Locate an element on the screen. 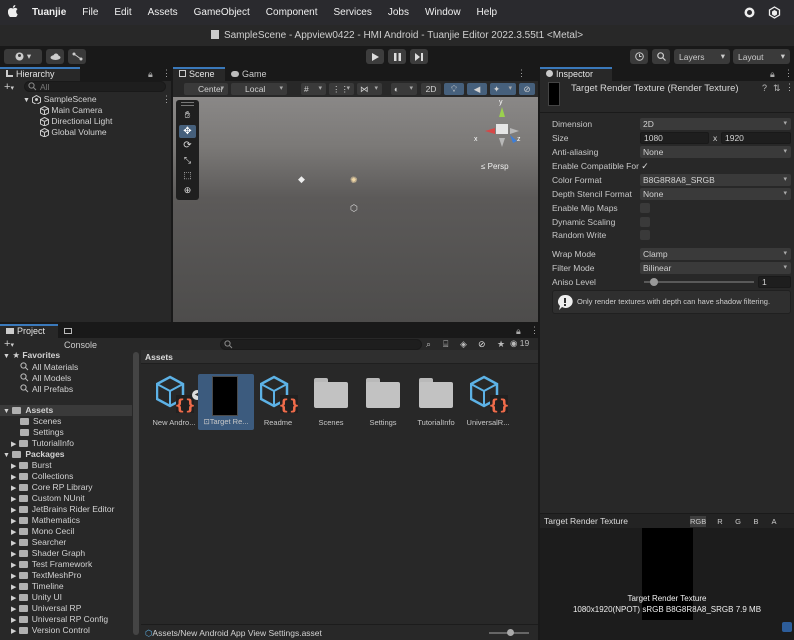  tree-item-global-volume: Global Volume is located at coordinates (73, 132).